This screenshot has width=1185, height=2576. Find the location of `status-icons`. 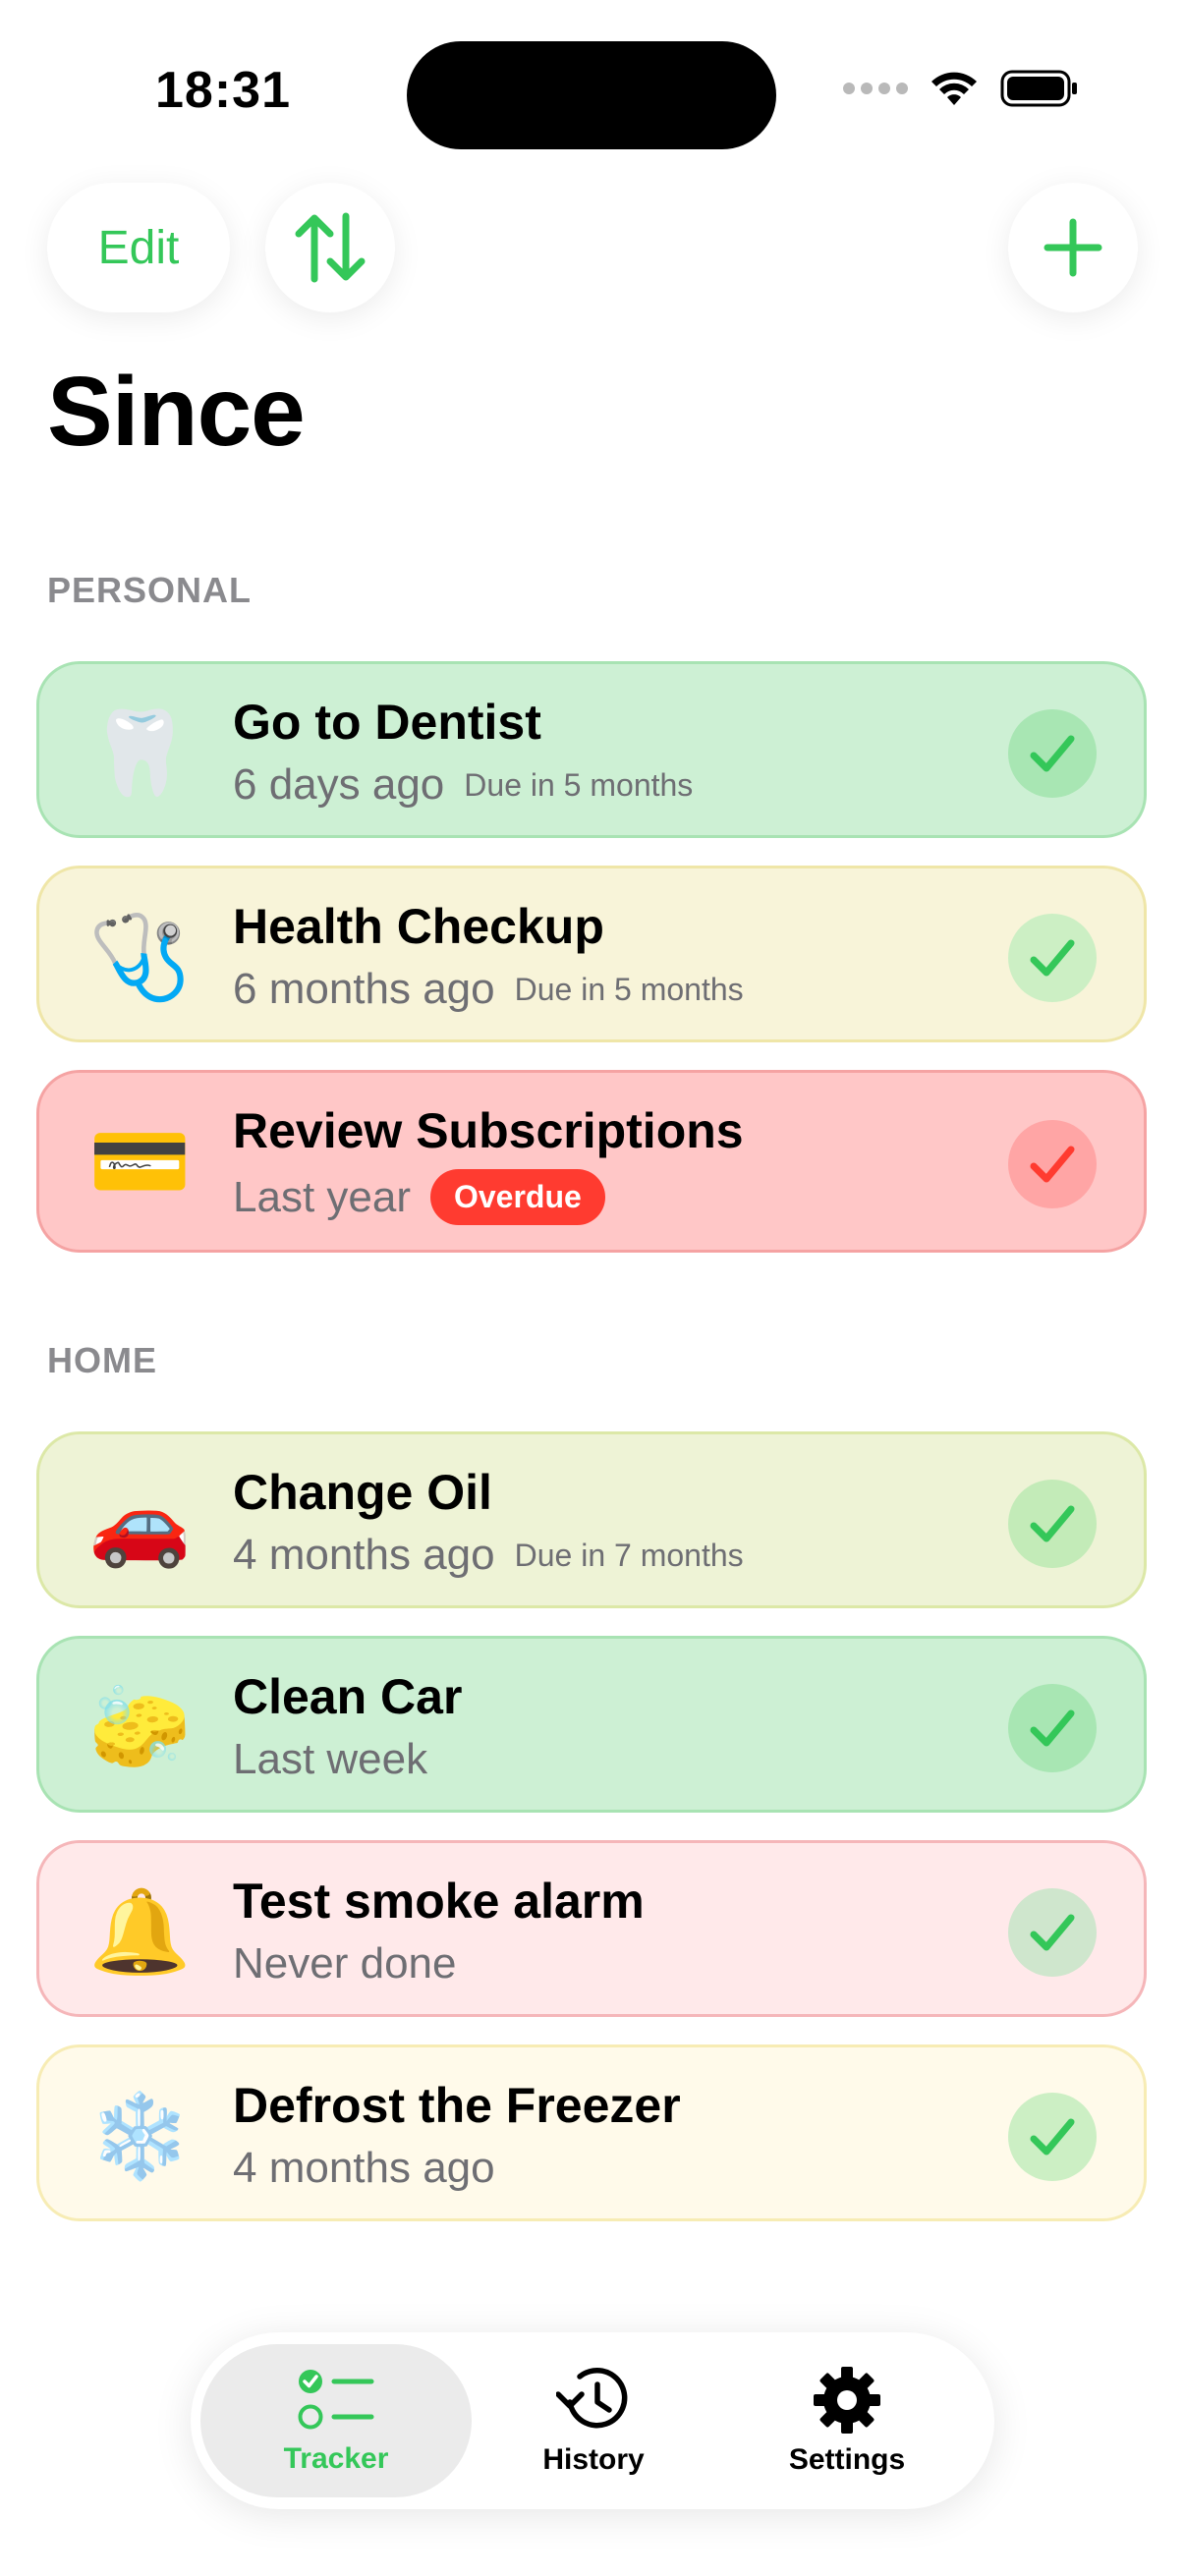

status-icons is located at coordinates (961, 88).